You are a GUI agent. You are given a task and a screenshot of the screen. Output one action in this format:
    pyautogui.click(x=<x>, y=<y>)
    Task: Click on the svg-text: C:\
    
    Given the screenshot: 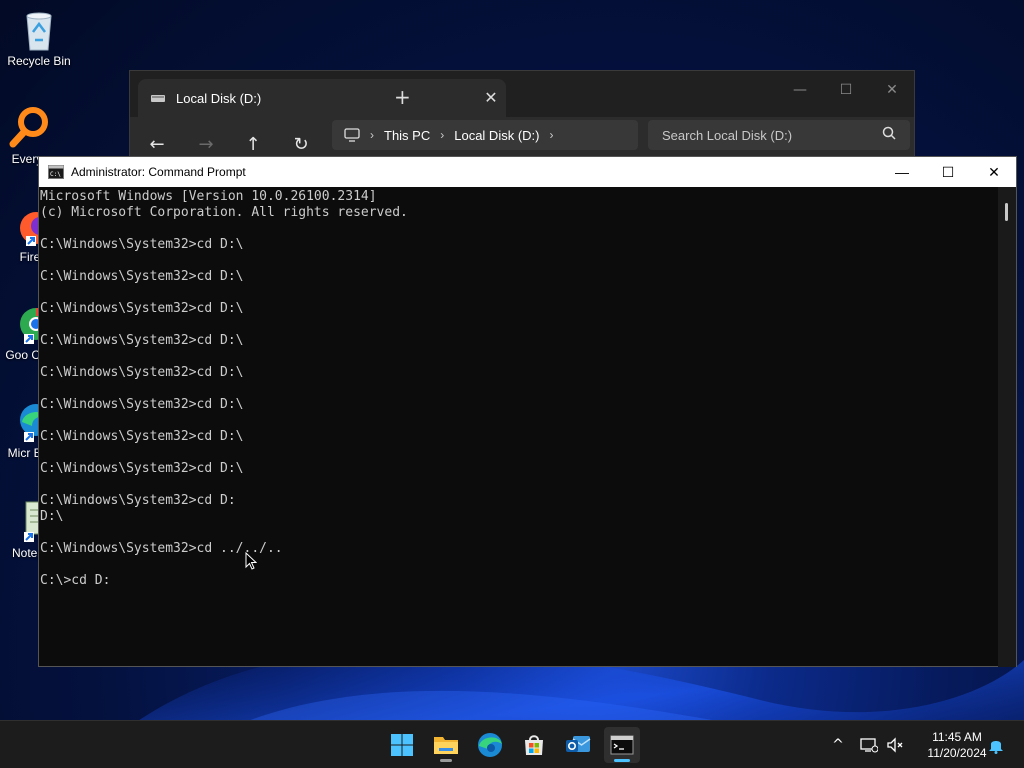 What is the action you would take?
    pyautogui.click(x=55, y=174)
    